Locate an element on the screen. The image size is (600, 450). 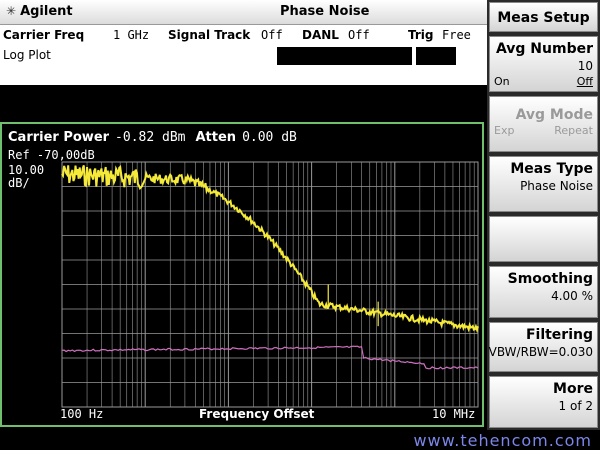
carrier-power-value: -0.82 dBm is located at coordinates (150, 137).